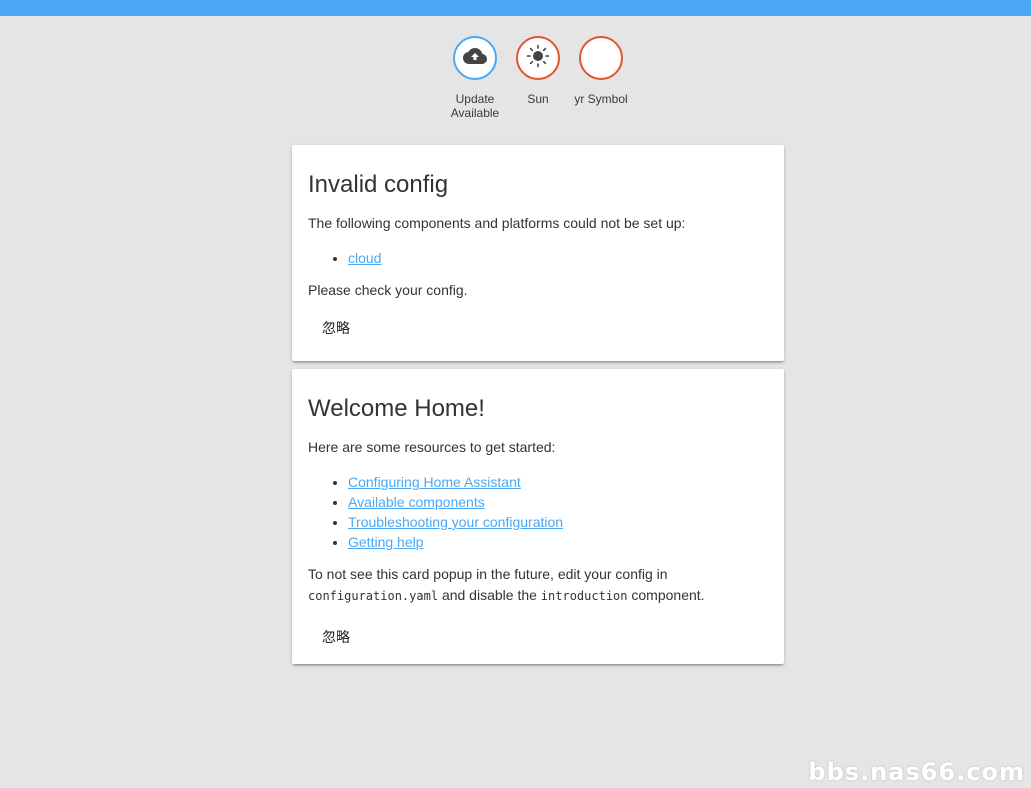  Describe the element at coordinates (916, 772) in the screenshot. I see `watermark: bbs.nas66.com` at that location.